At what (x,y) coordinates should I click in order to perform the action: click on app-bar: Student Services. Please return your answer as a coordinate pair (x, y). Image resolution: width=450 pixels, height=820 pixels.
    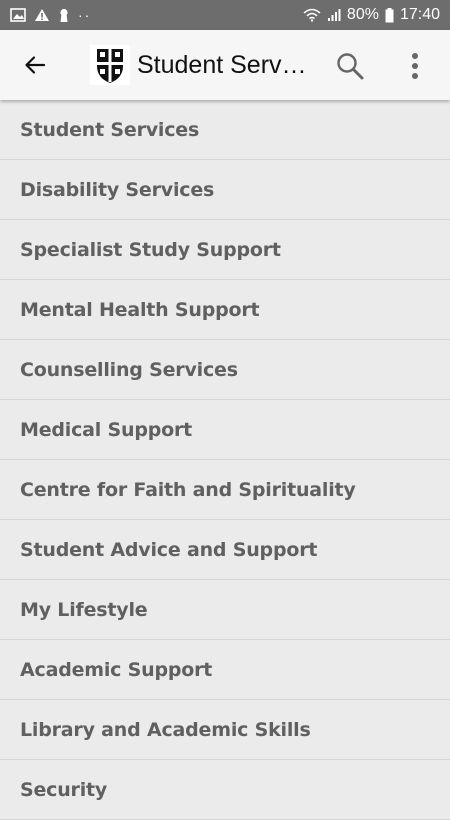
    Looking at the image, I should click on (225, 65).